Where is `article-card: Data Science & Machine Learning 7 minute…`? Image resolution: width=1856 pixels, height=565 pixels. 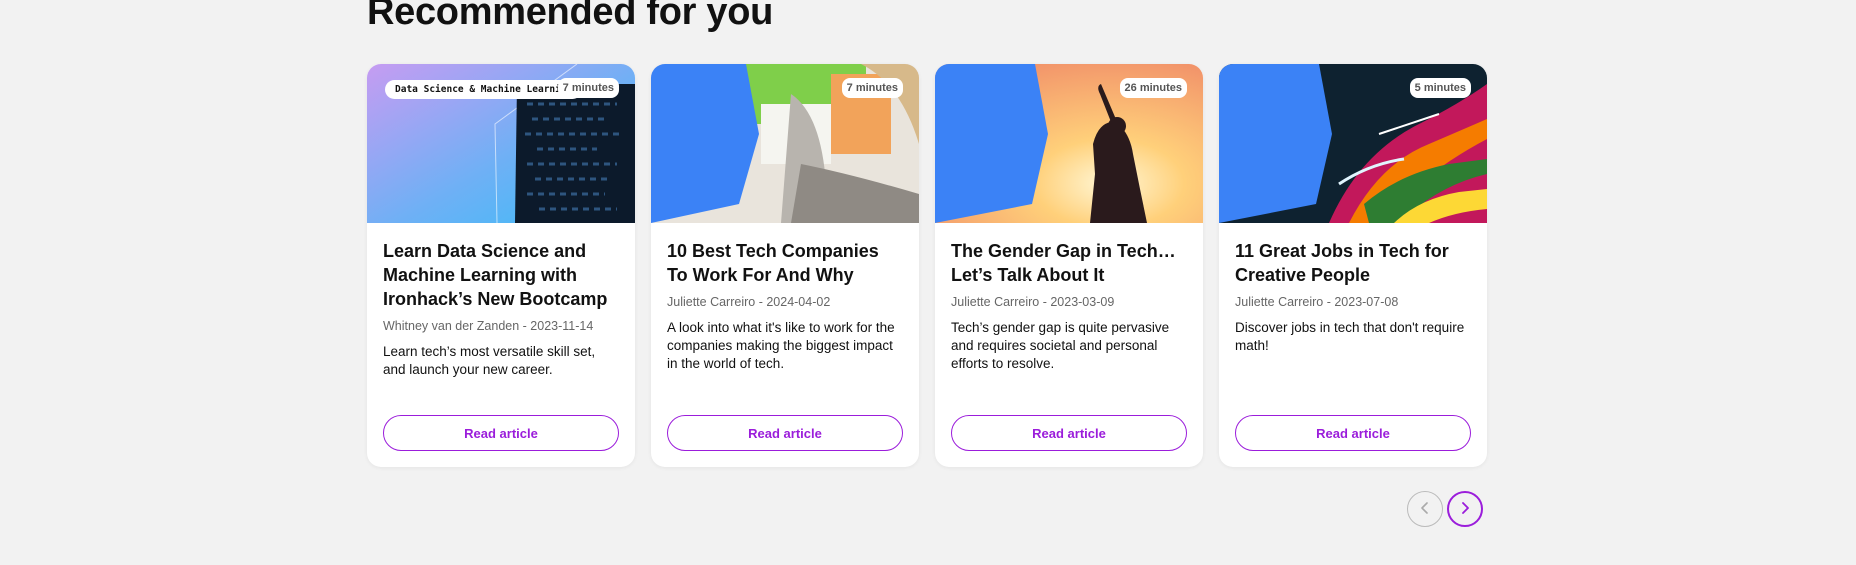 article-card: Data Science & Machine Learning 7 minute… is located at coordinates (501, 265).